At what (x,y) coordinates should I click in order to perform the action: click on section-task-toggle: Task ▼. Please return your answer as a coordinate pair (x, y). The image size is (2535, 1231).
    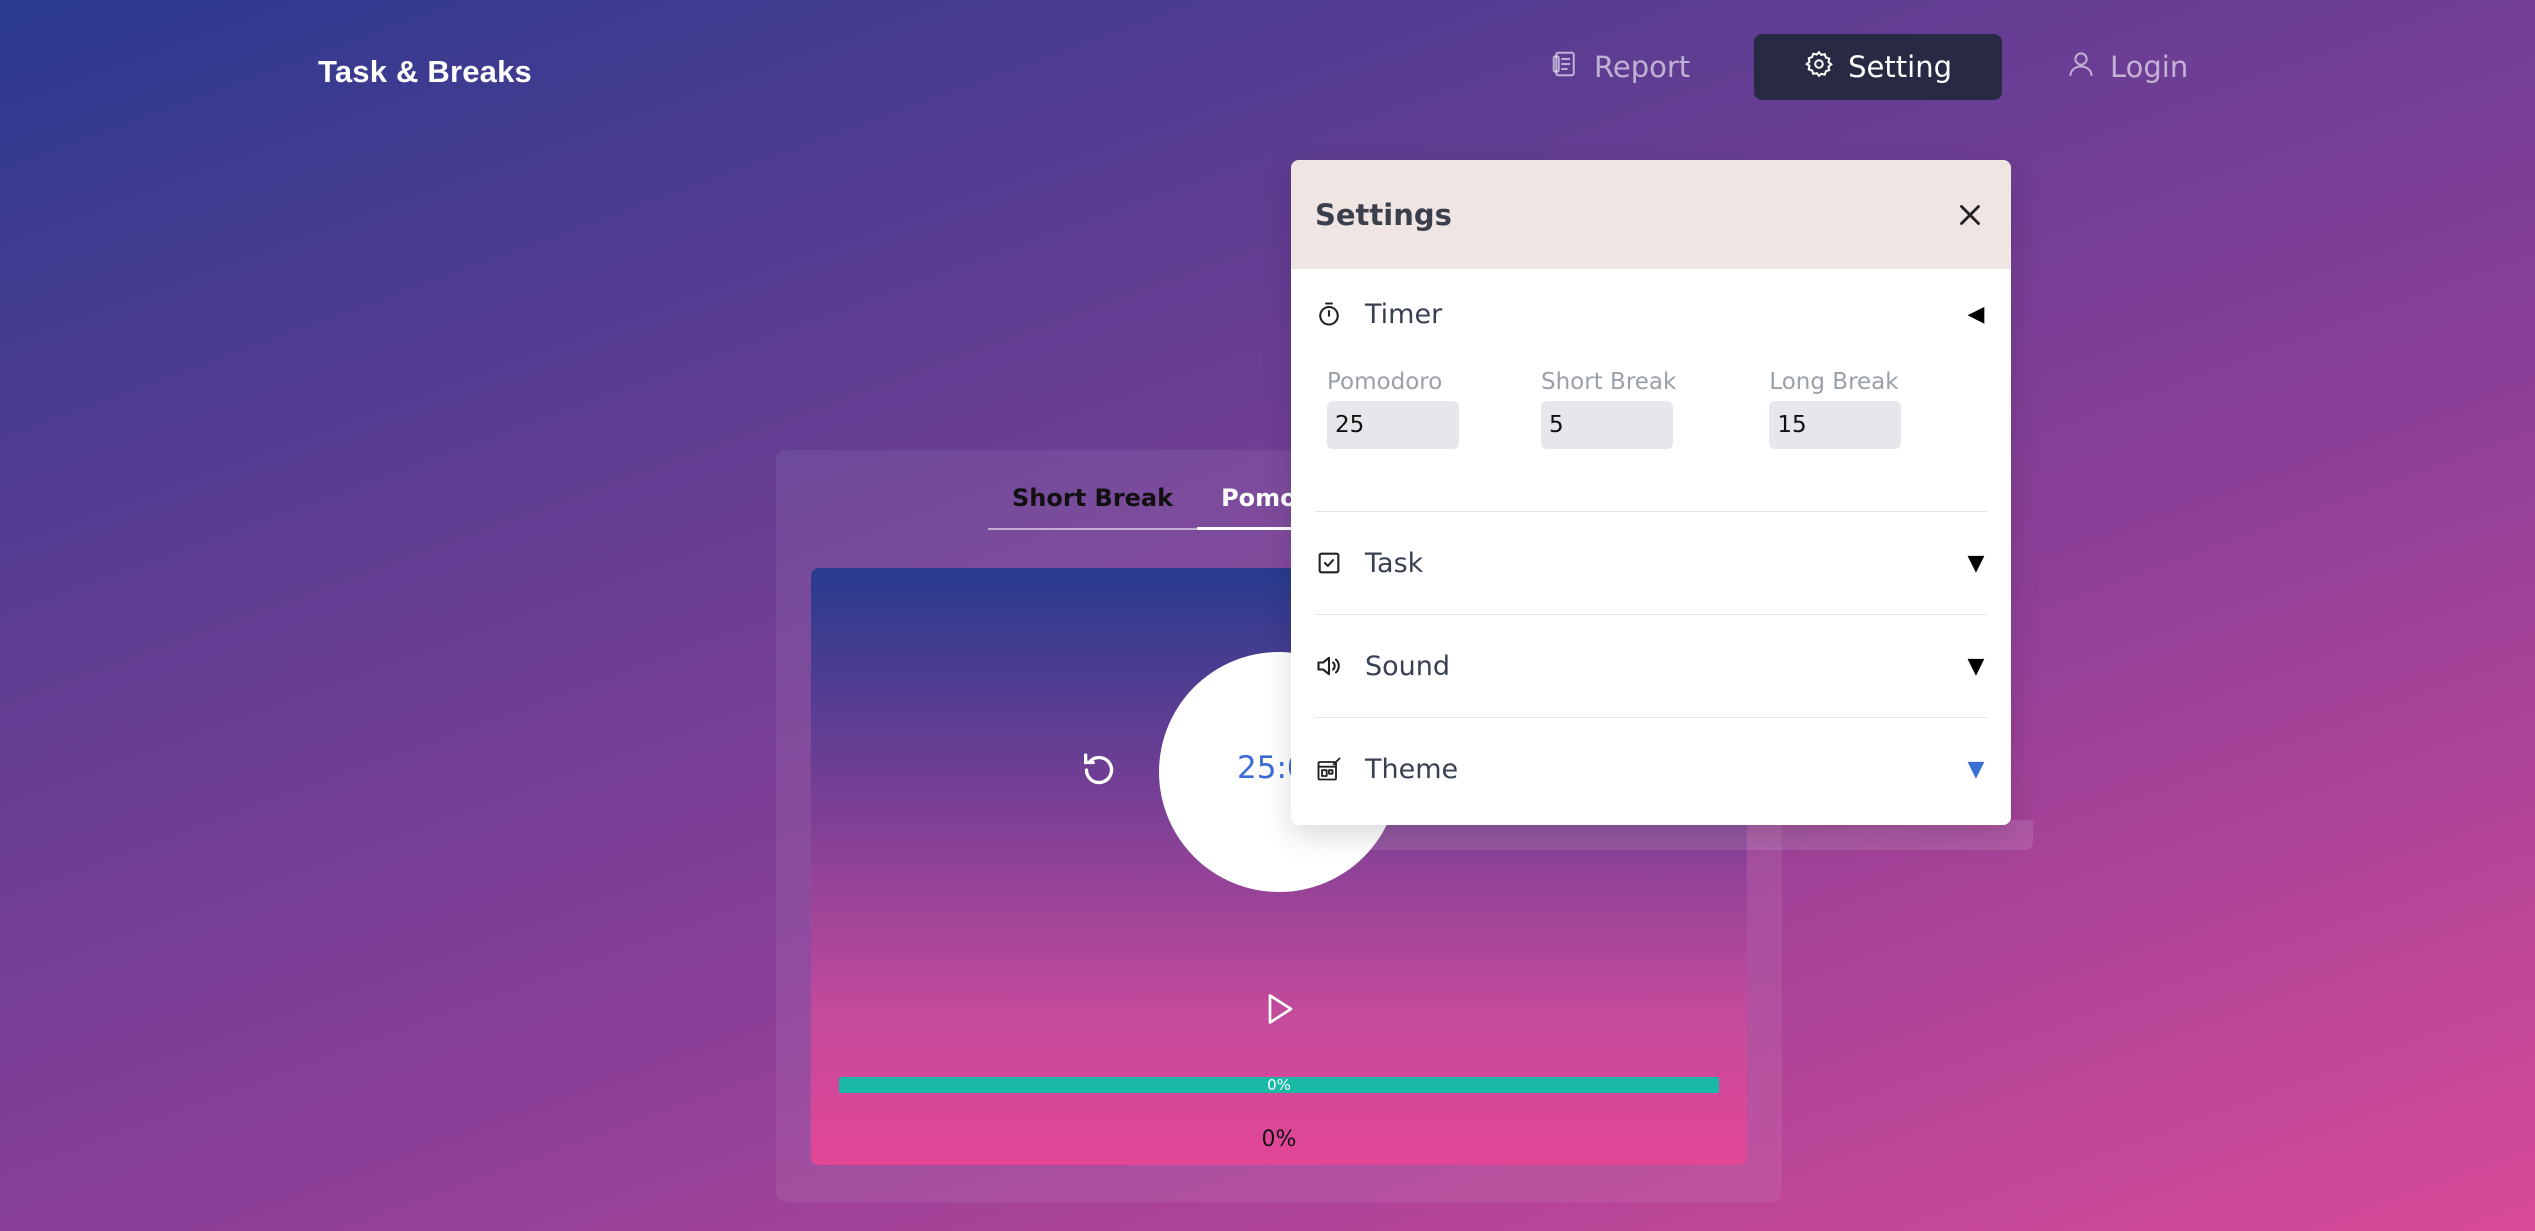
    Looking at the image, I should click on (1651, 563).